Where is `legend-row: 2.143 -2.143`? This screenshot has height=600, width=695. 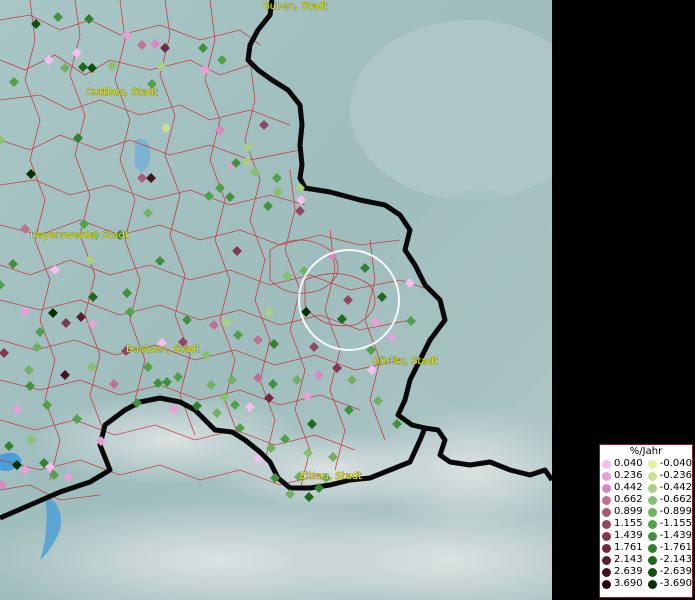
legend-row: 2.143 -2.143 is located at coordinates (646, 560).